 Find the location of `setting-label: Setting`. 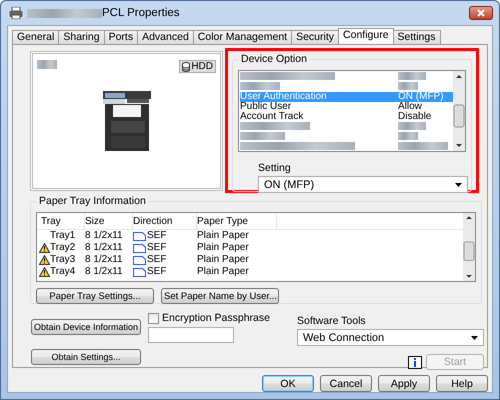

setting-label: Setting is located at coordinates (275, 168).